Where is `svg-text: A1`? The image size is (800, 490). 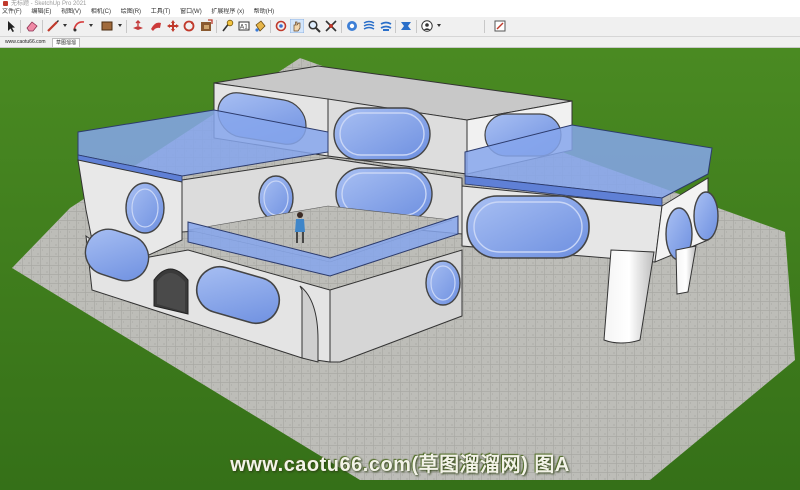
svg-text: A1 is located at coordinates (244, 27).